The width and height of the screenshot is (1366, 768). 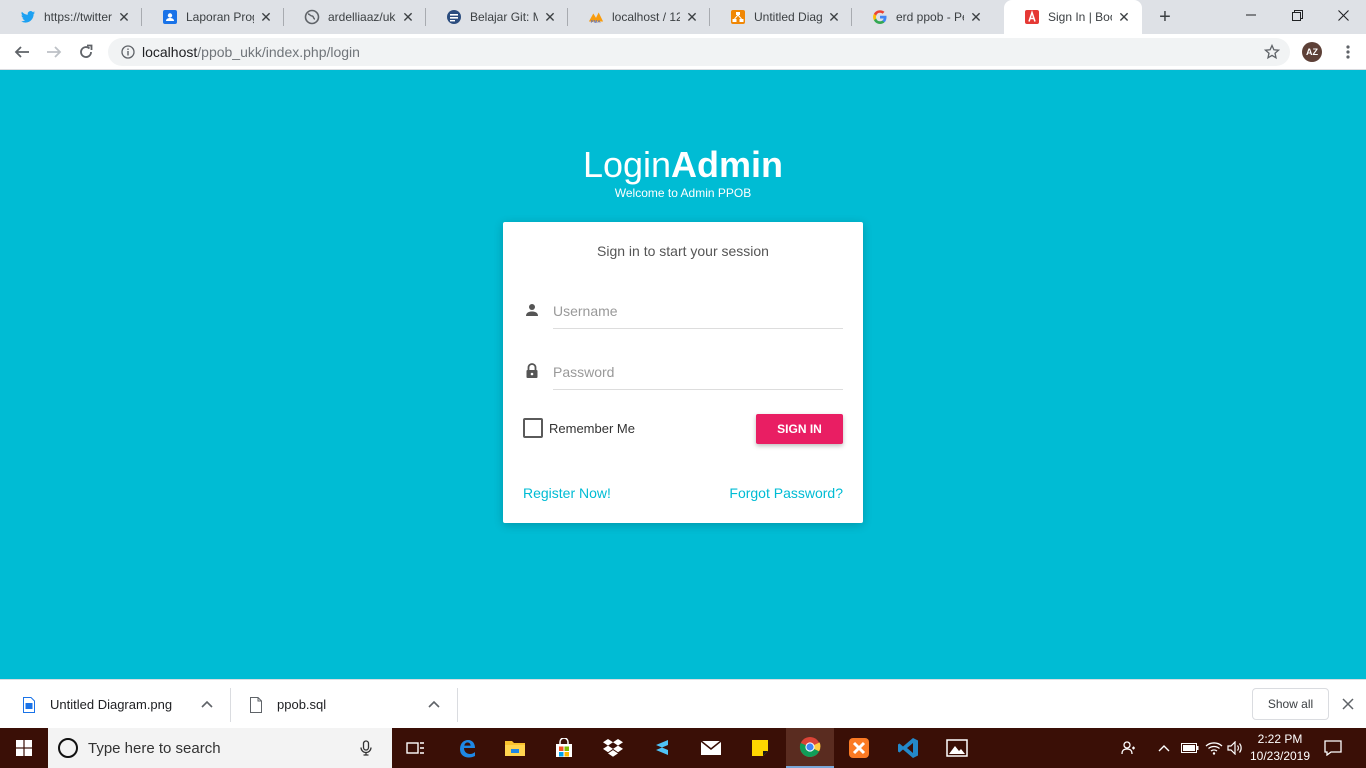 What do you see at coordinates (154, 748) in the screenshot?
I see `search-placeholder: Type here to search` at bounding box center [154, 748].